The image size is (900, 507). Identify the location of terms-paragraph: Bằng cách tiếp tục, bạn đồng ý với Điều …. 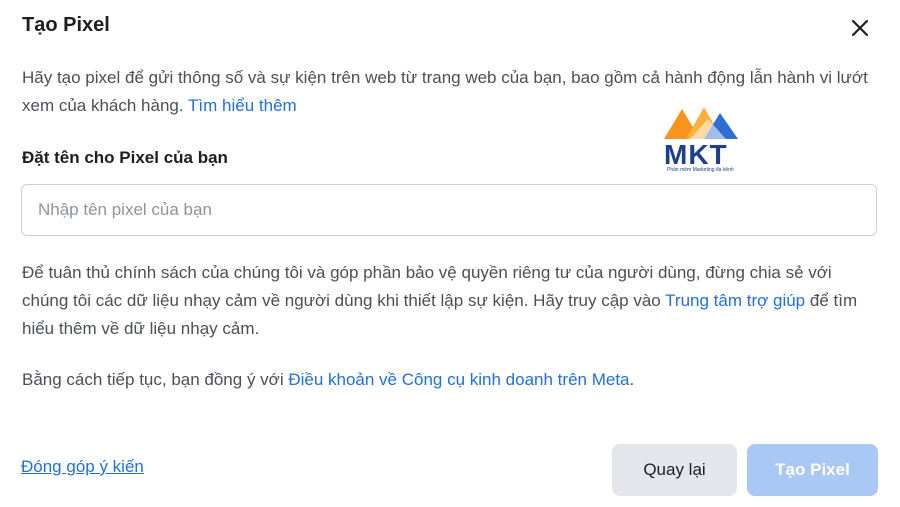
(452, 380).